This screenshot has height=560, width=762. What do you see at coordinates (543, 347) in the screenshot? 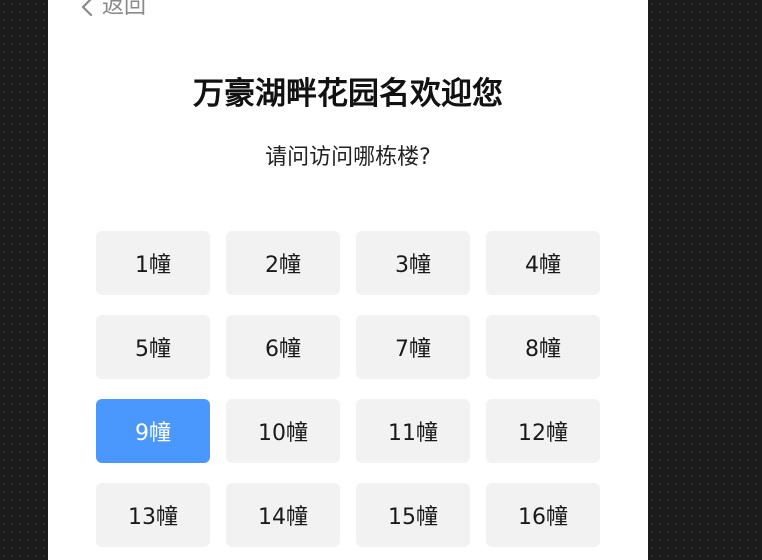
I see `building-button: 8幢` at bounding box center [543, 347].